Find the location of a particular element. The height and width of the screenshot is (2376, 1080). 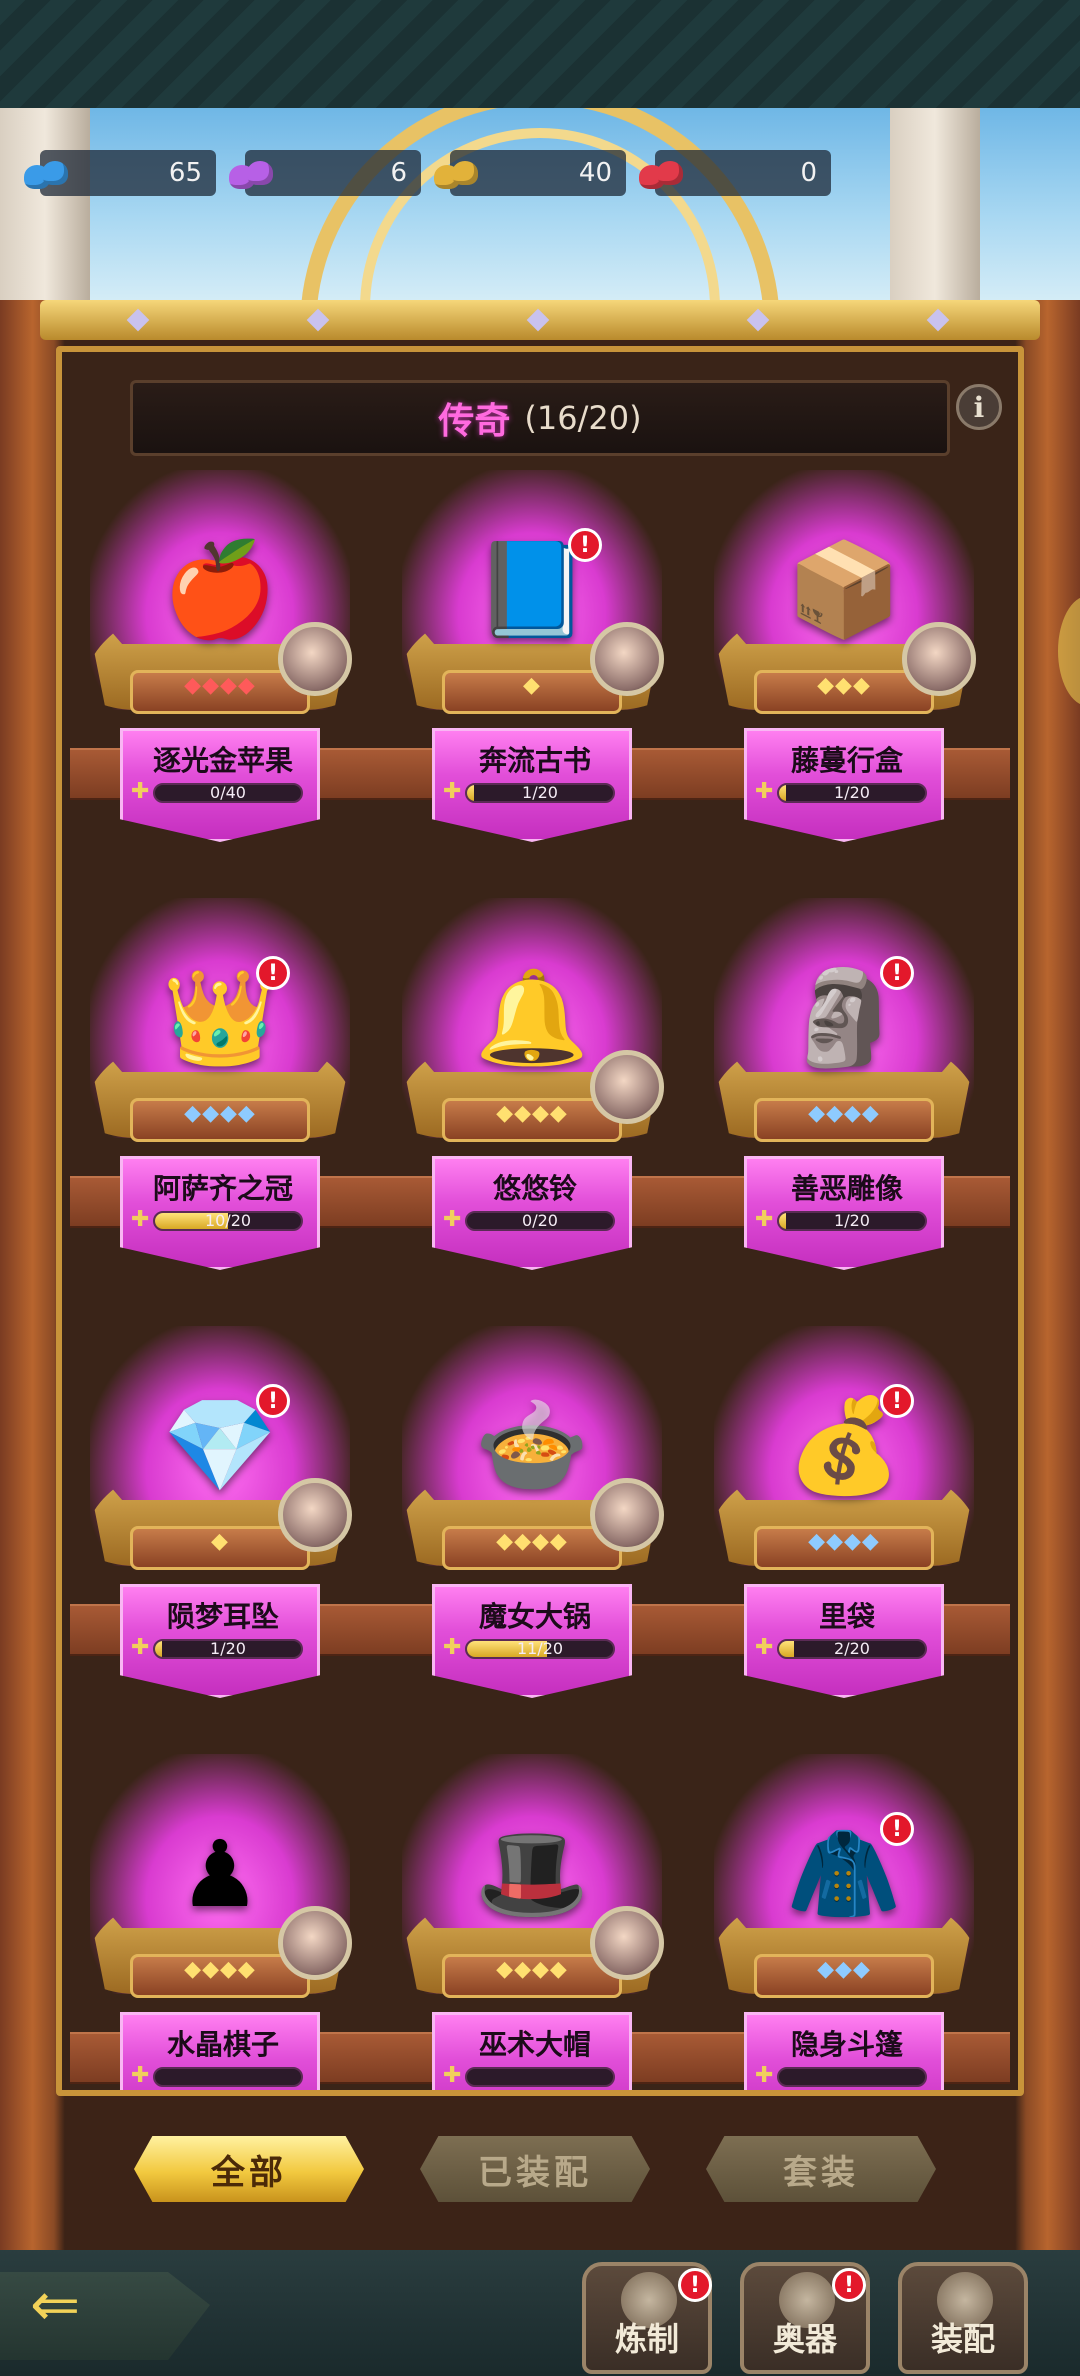

artifact-card: ◆◆◆◆ 🍲 魔女大锅 ✚ 11/20 is located at coordinates (532, 1536).